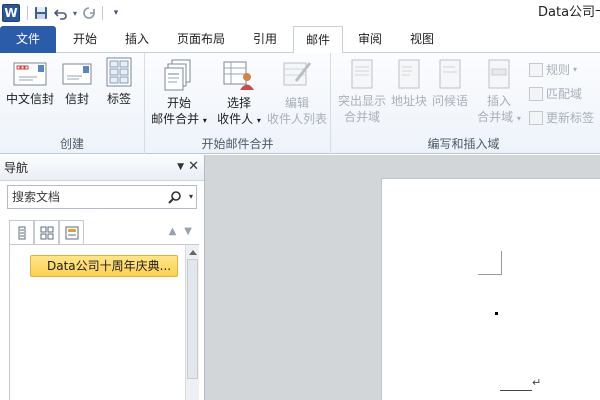 Image resolution: width=600 pixels, height=400 pixels. What do you see at coordinates (296, 119) in the screenshot?
I see `edit-recipient-list-label-2: 收件人列表` at bounding box center [296, 119].